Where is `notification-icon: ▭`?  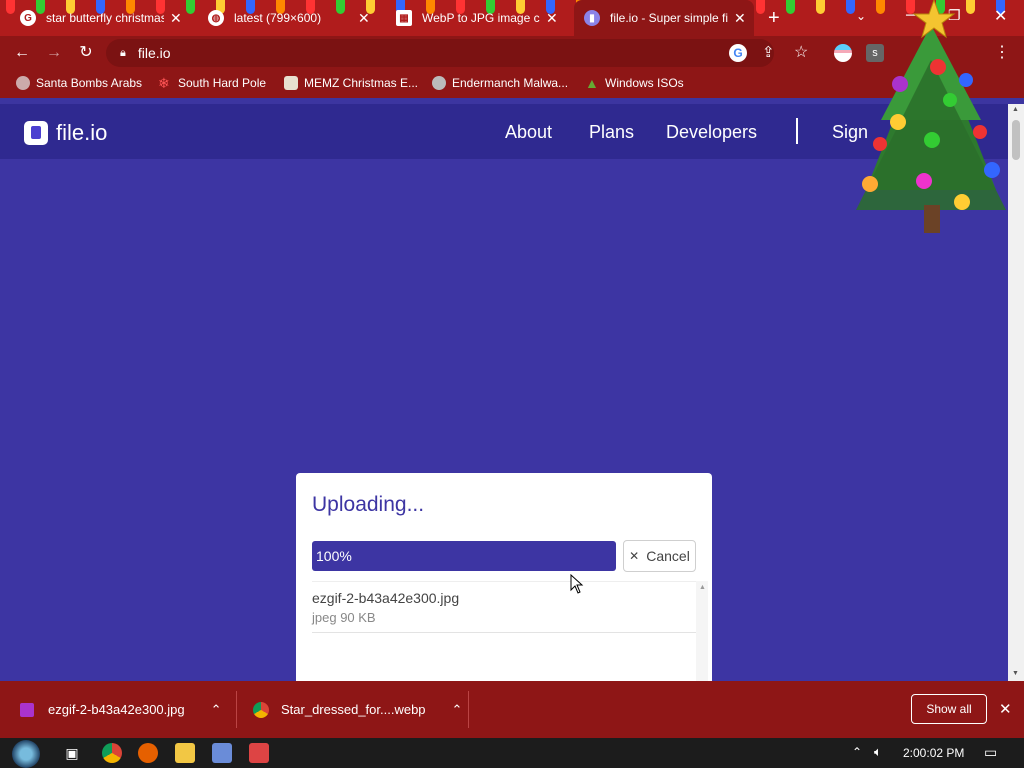
notification-icon: ▭ is located at coordinates (990, 752).